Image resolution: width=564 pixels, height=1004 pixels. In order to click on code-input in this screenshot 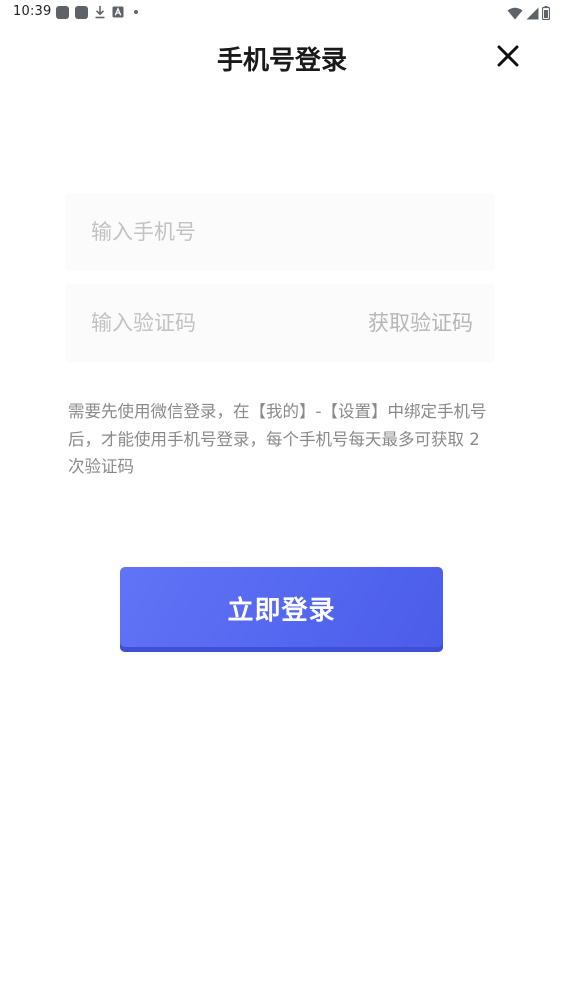, I will do `click(211, 323)`.